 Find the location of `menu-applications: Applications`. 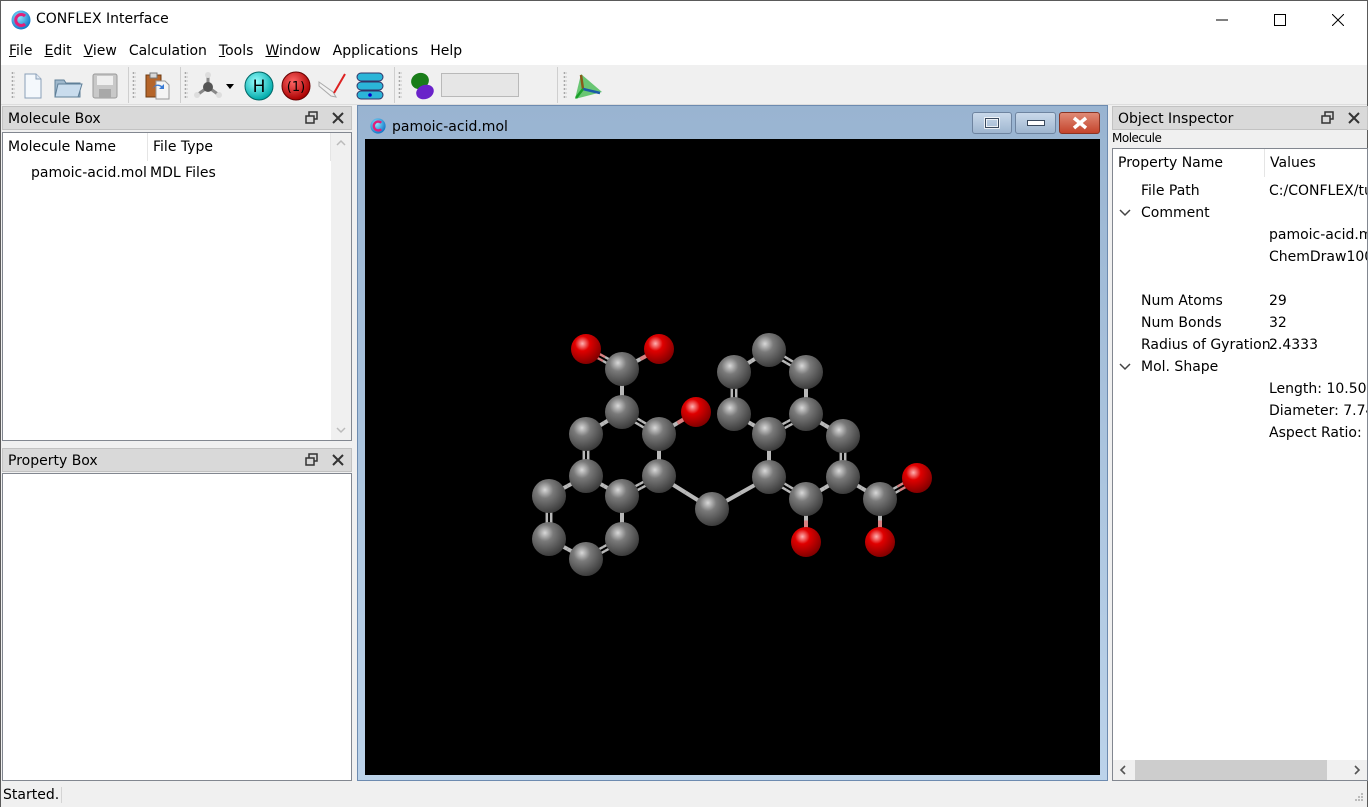

menu-applications: Applications is located at coordinates (376, 52).